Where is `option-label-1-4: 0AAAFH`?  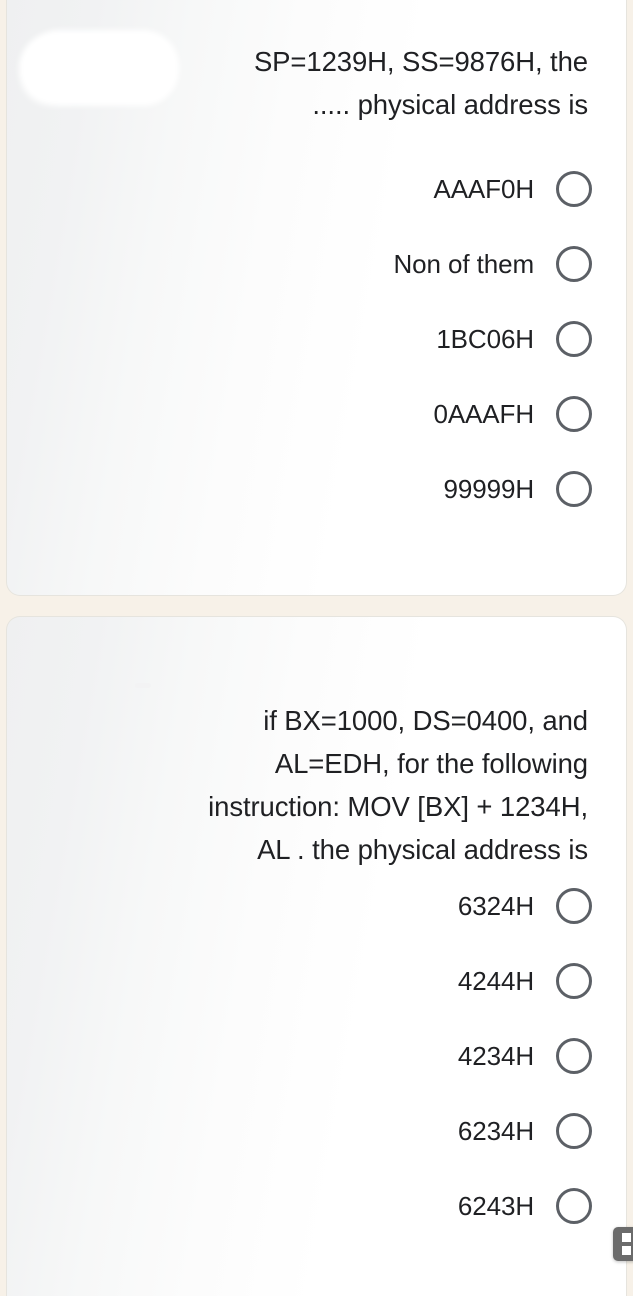
option-label-1-4: 0AAAFH is located at coordinates (483, 414).